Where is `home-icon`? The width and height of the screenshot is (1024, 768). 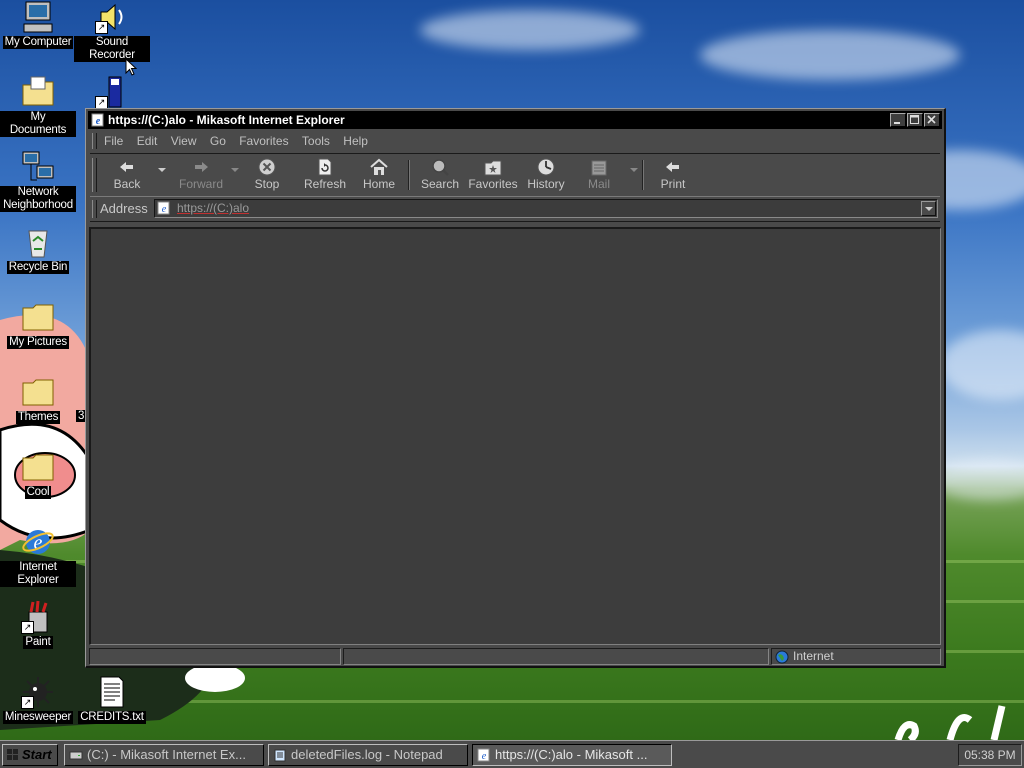 home-icon is located at coordinates (379, 167).